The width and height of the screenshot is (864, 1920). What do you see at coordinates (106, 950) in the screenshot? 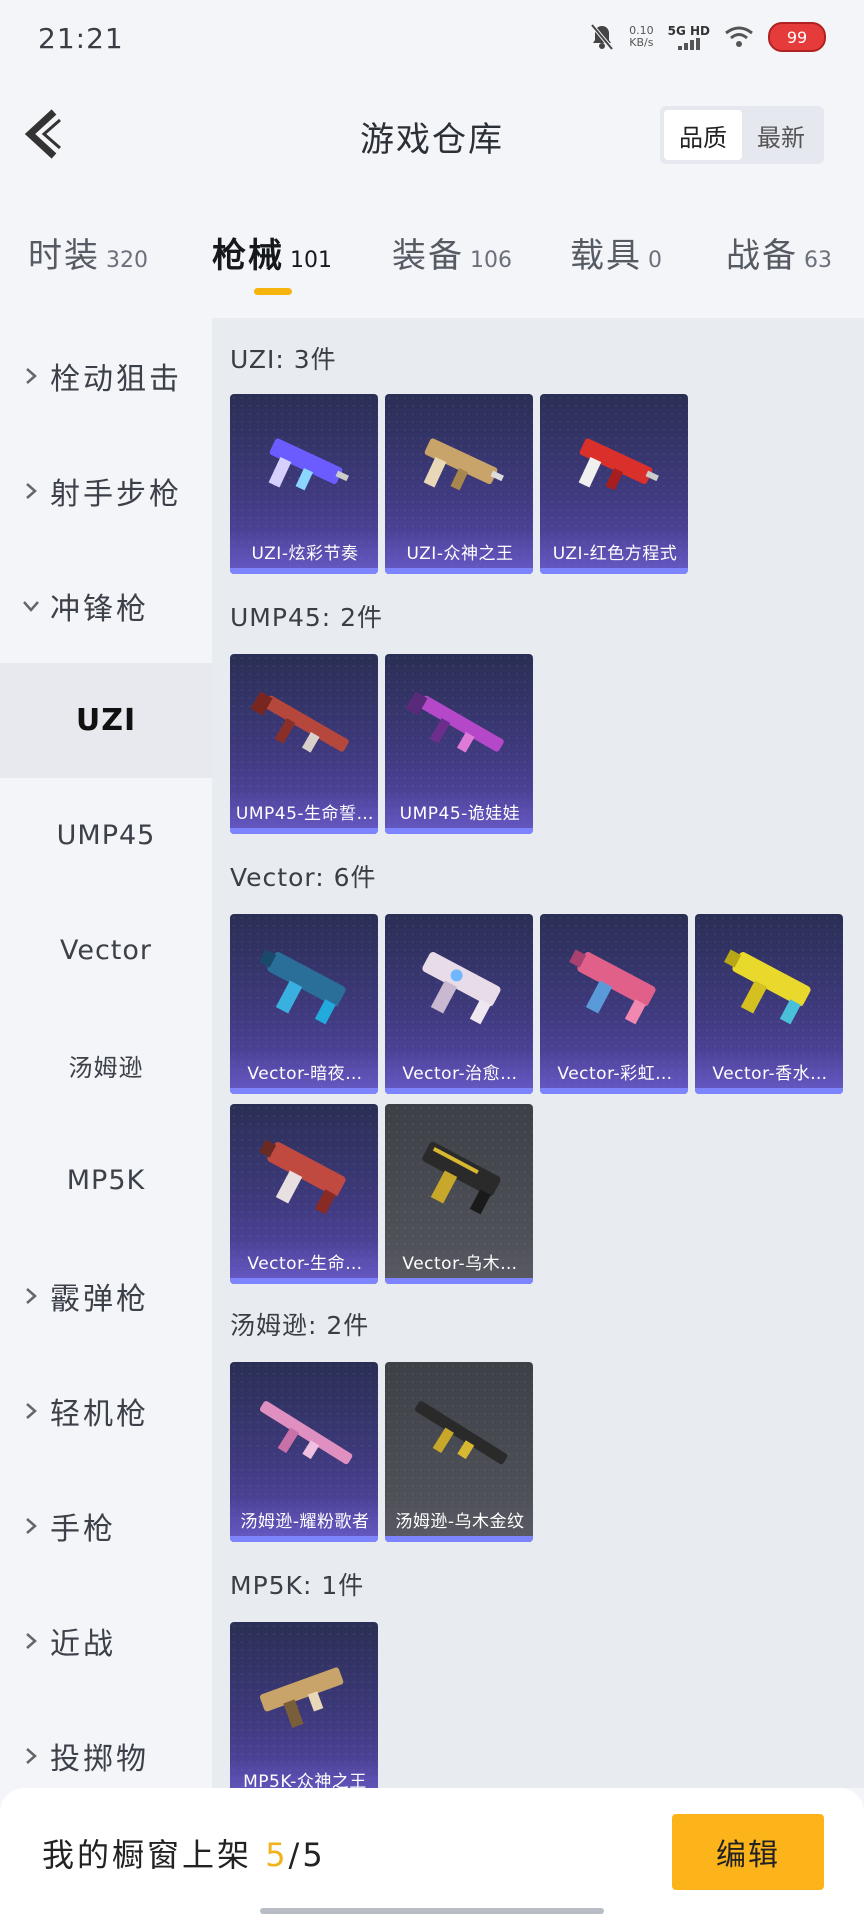
I see `sidebar-subitem-vector: Vector` at bounding box center [106, 950].